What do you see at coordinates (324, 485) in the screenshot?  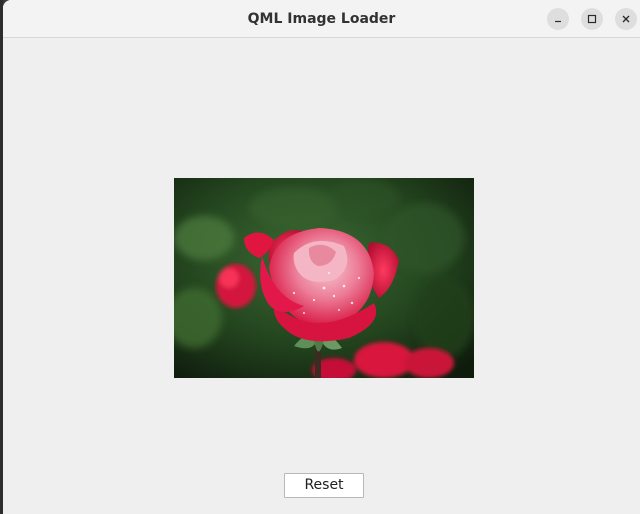 I see `reset-button: Reset` at bounding box center [324, 485].